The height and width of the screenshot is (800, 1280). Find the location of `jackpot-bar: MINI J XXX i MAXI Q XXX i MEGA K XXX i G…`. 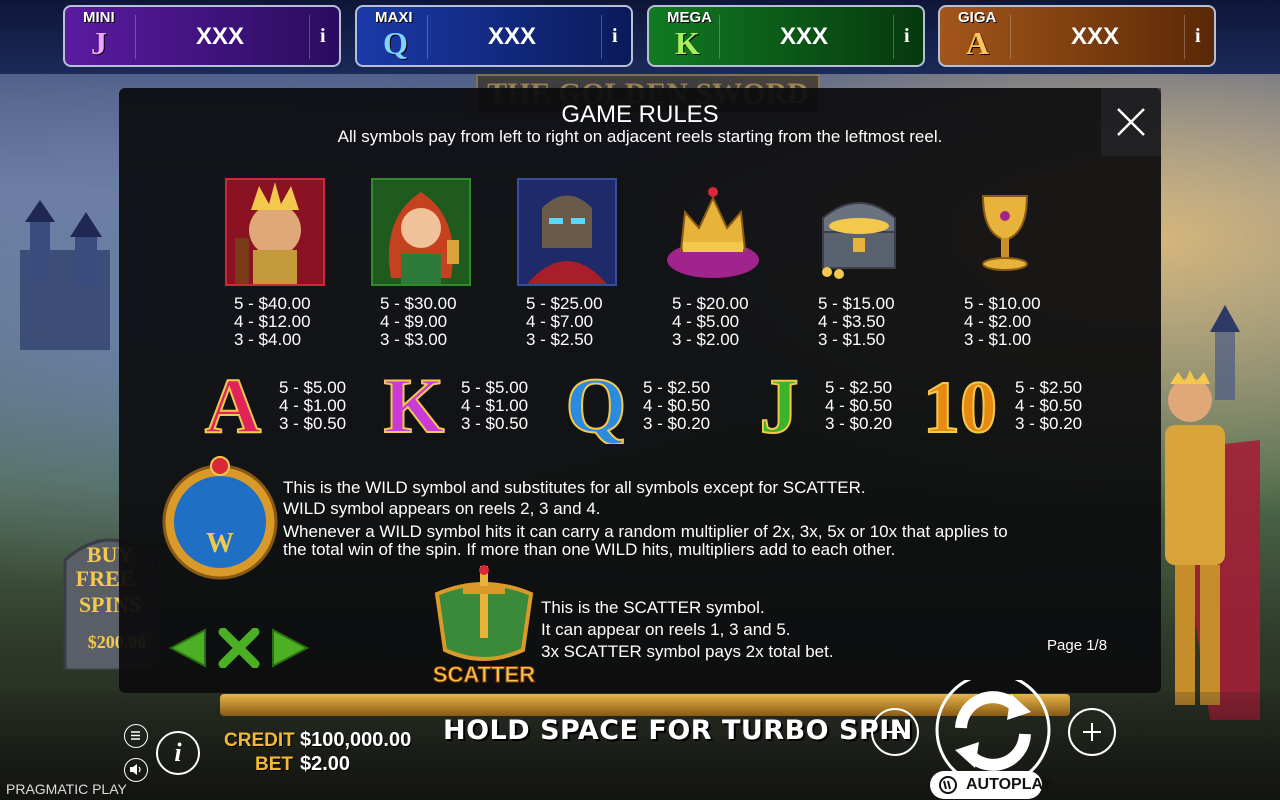

jackpot-bar: MINI J XXX i MAXI Q XXX i MEGA K XXX i G… is located at coordinates (640, 37).